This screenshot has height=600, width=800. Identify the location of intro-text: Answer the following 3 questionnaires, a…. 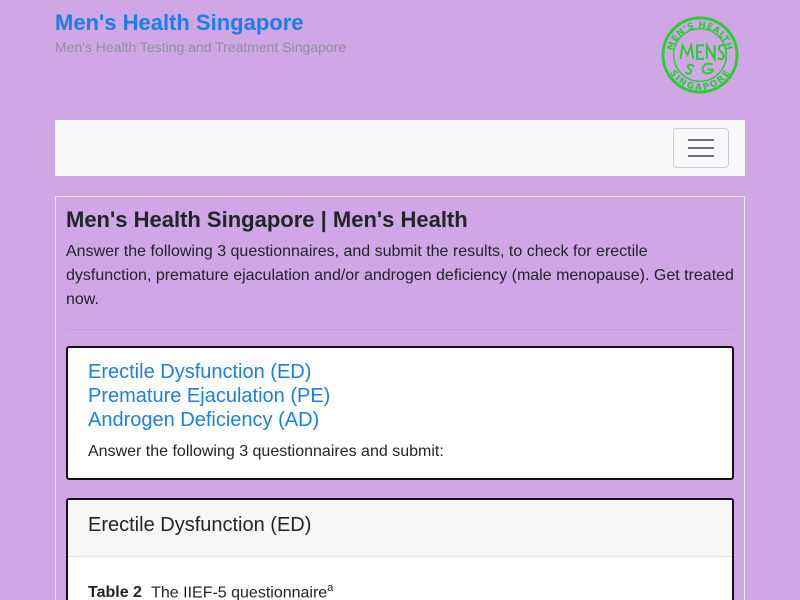
(400, 275).